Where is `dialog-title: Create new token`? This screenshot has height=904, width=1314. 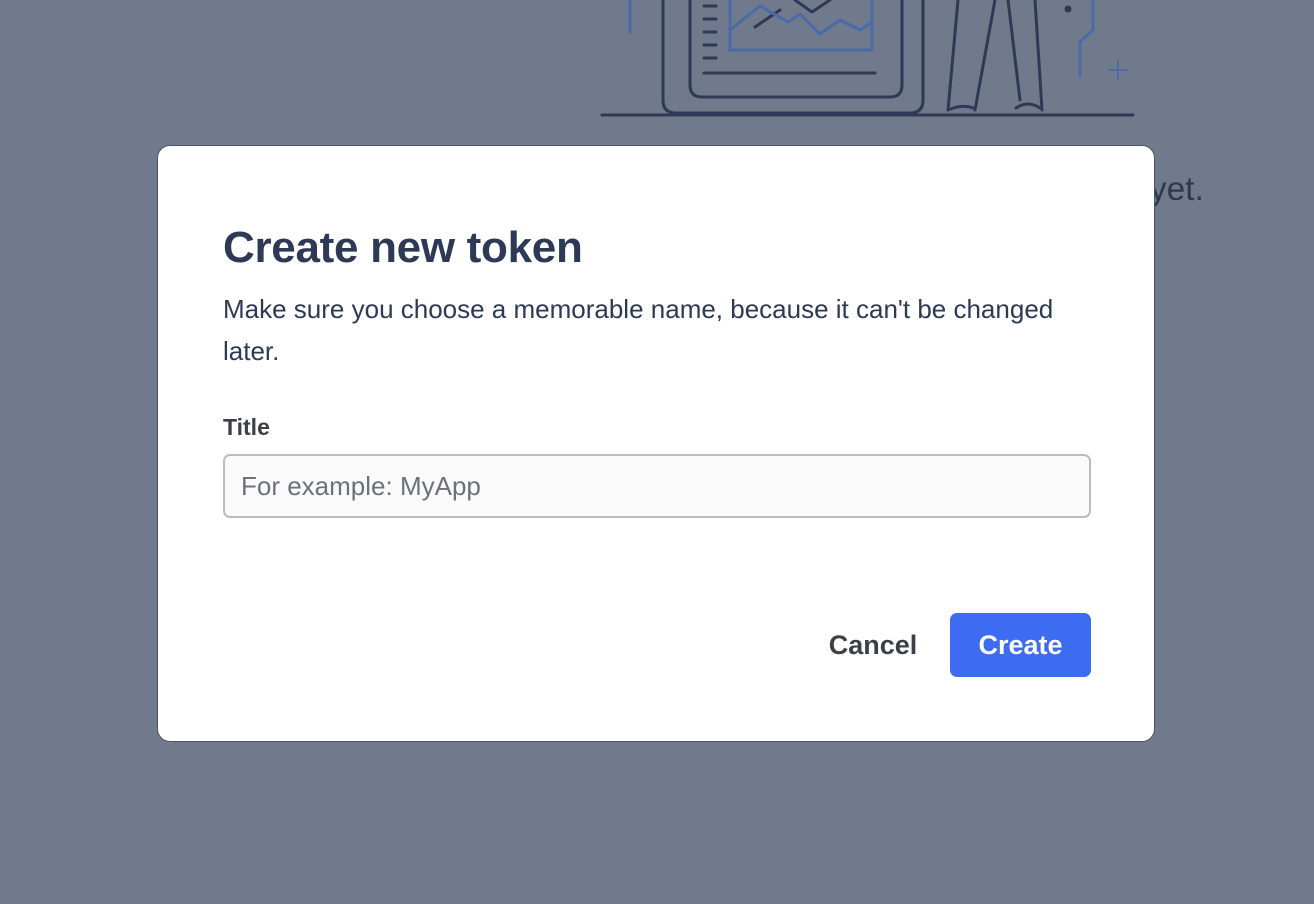
dialog-title: Create new token is located at coordinates (403, 247).